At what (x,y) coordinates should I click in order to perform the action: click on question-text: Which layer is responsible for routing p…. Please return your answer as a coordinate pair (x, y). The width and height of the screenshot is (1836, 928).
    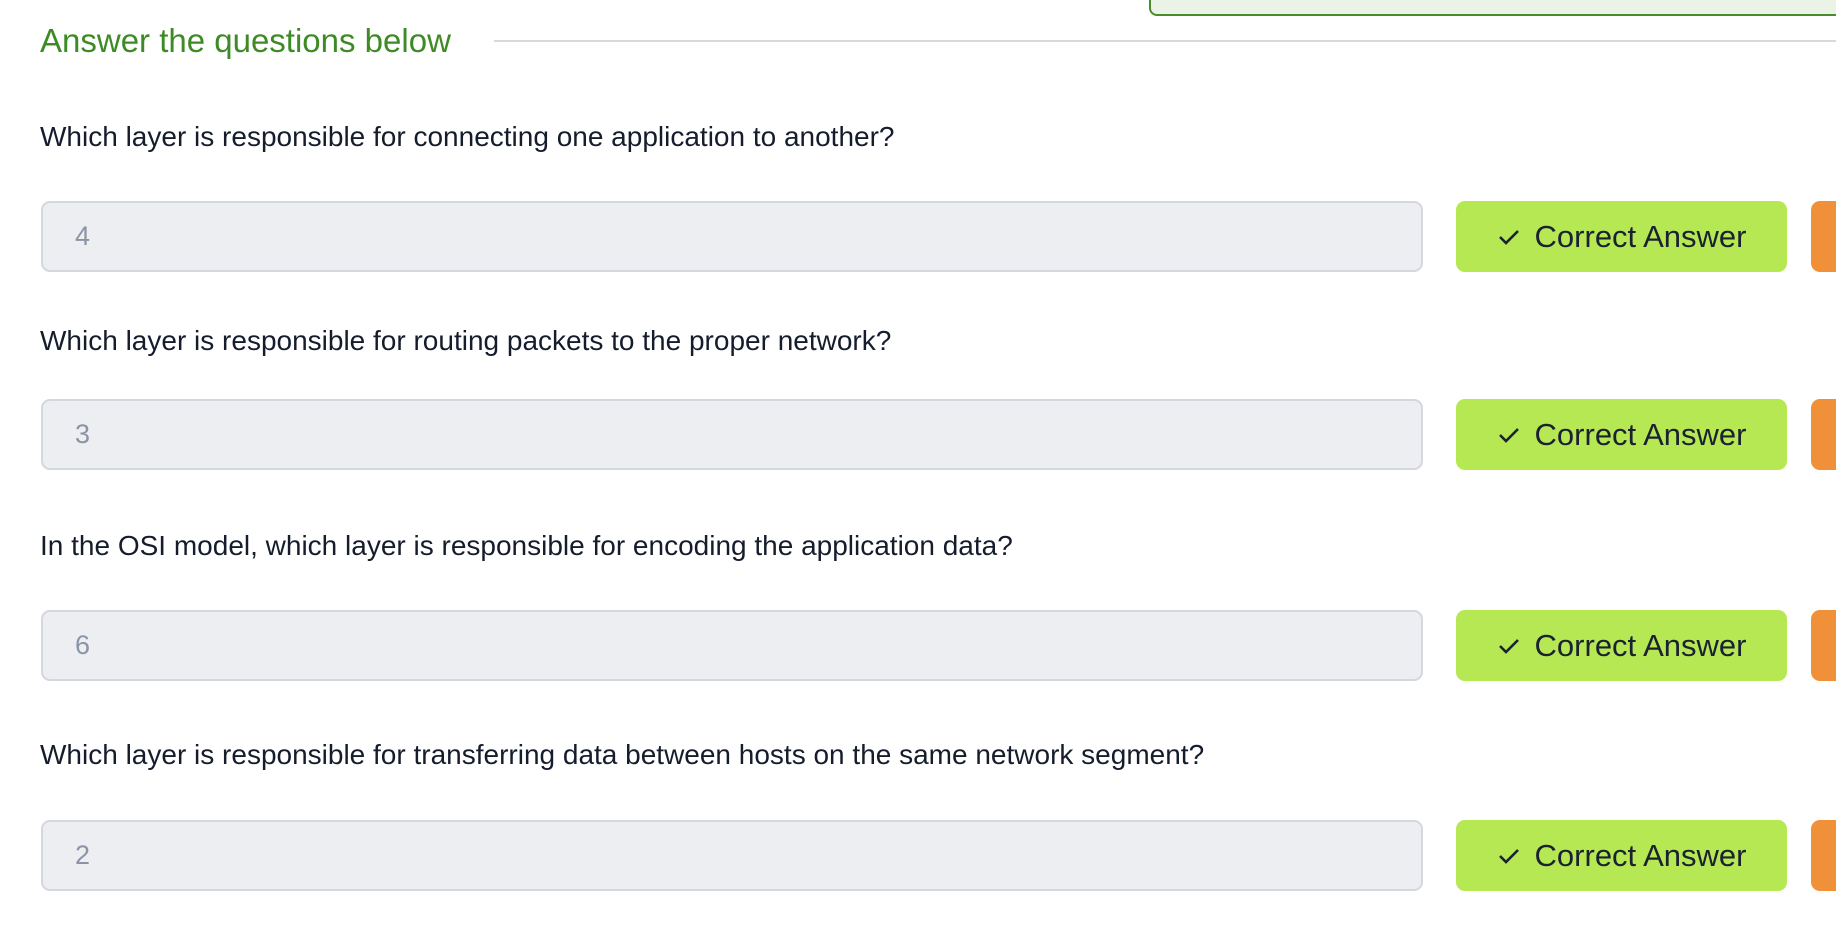
    Looking at the image, I should click on (466, 340).